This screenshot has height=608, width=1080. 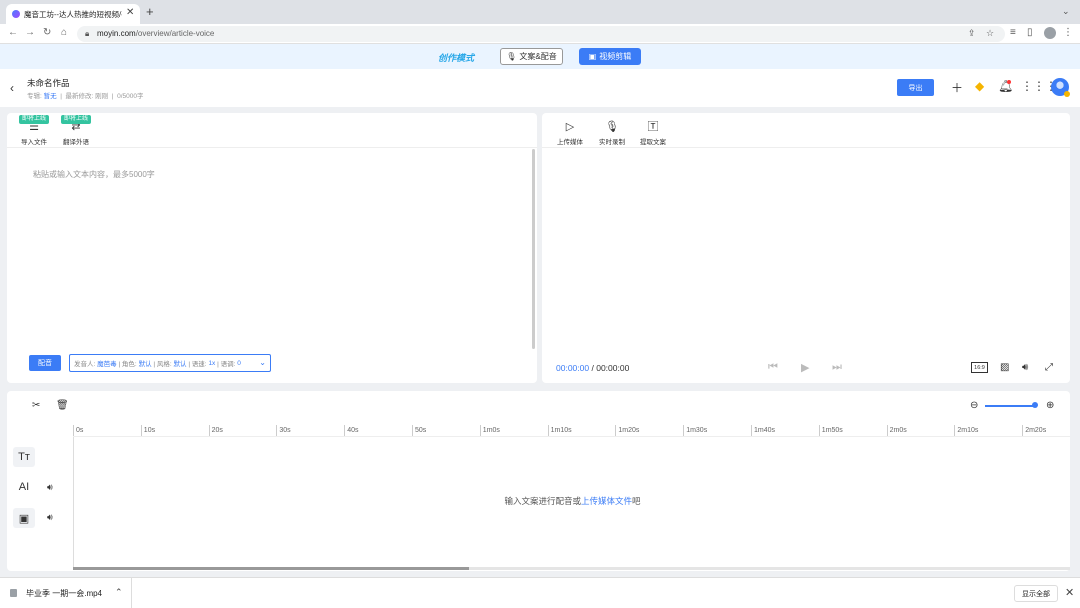 What do you see at coordinates (127, 364) in the screenshot?
I see `role-label: | 角色:` at bounding box center [127, 364].